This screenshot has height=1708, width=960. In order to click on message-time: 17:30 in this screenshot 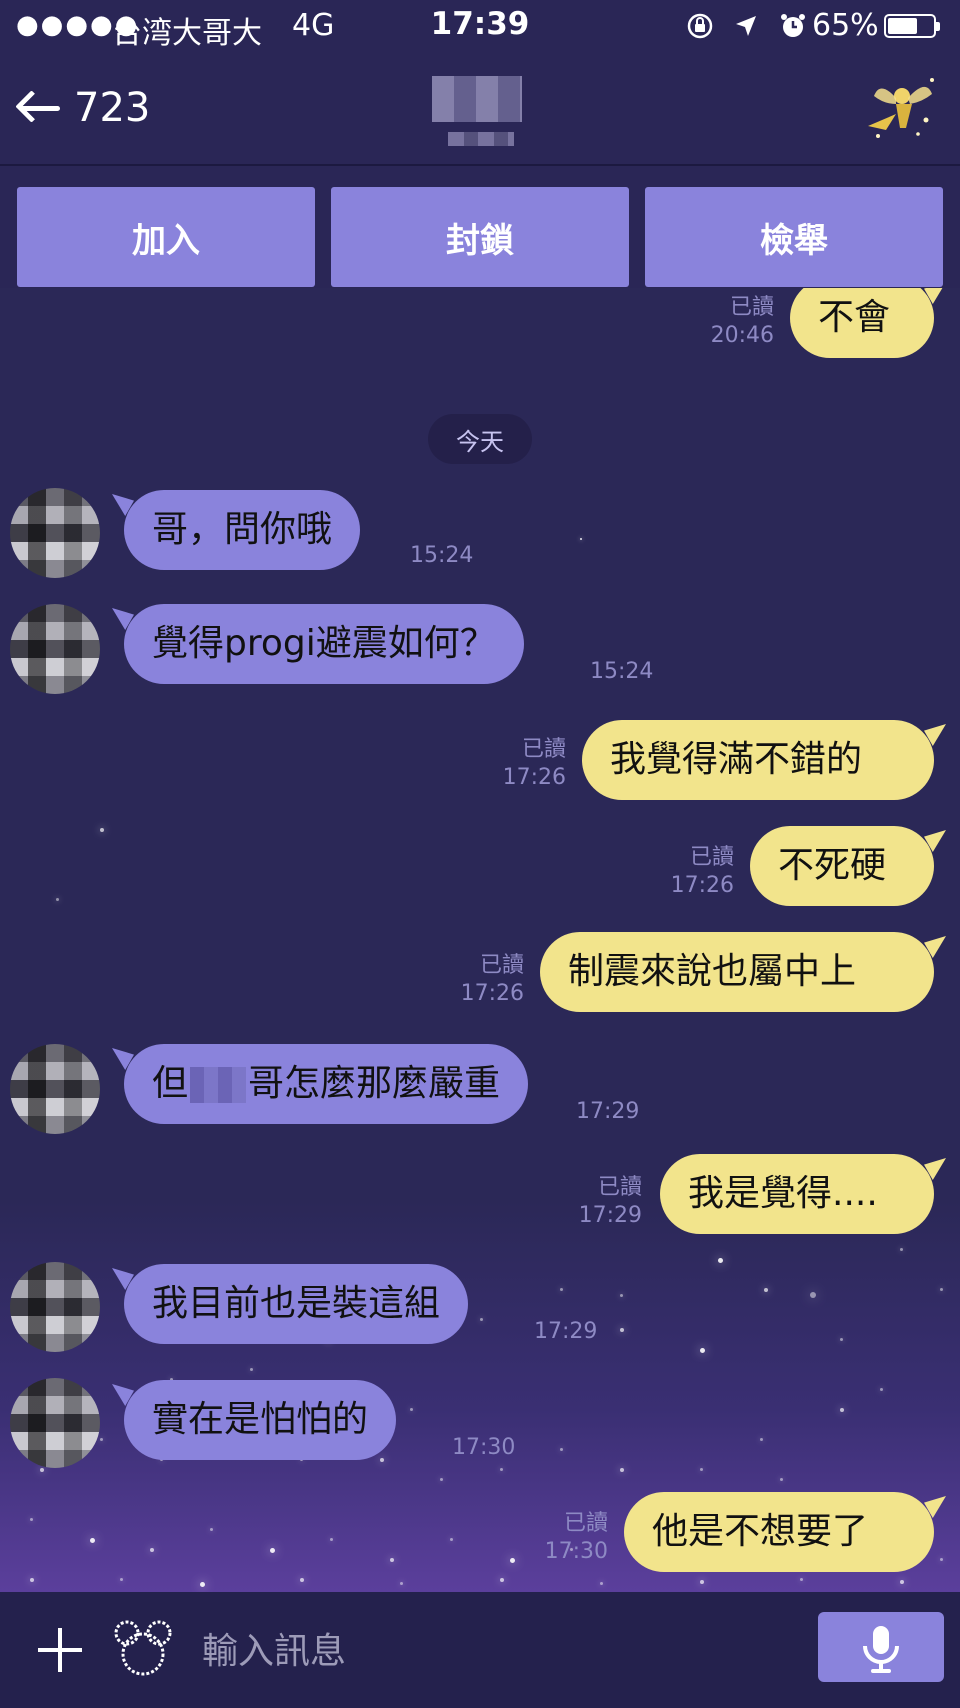, I will do `click(484, 1447)`.